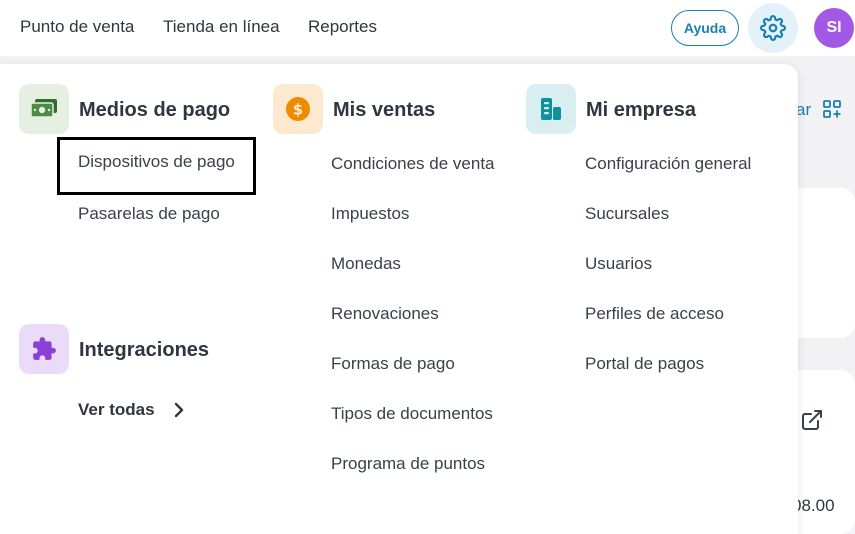  Describe the element at coordinates (618, 264) in the screenshot. I see `menu-item-usuarios: Usuarios` at that location.